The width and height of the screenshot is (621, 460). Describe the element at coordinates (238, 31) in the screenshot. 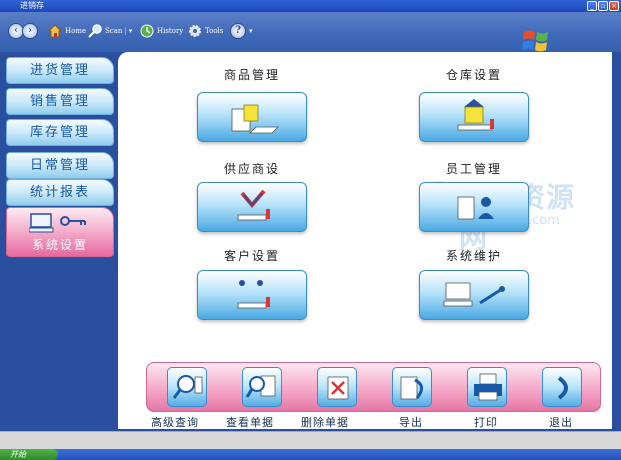

I see `help-icon: ?` at that location.